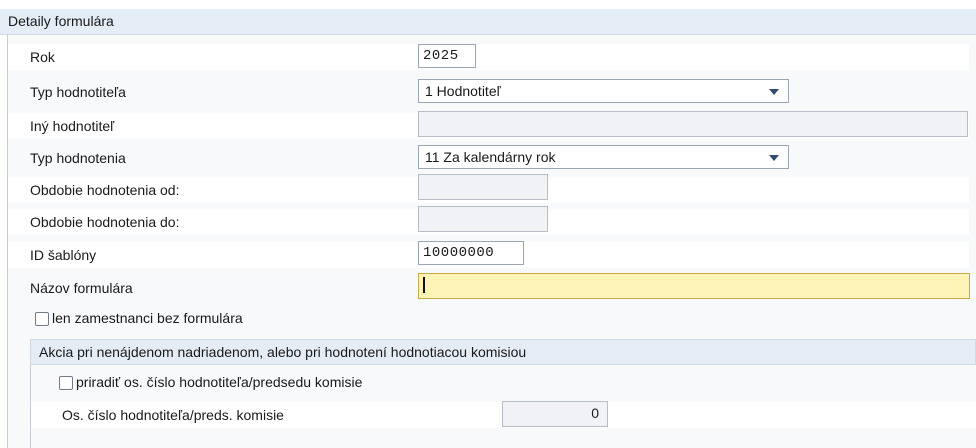 This screenshot has height=448, width=976. What do you see at coordinates (147, 318) in the screenshot?
I see `len-zamestnanci-label: len zamestnanci bez formulára` at bounding box center [147, 318].